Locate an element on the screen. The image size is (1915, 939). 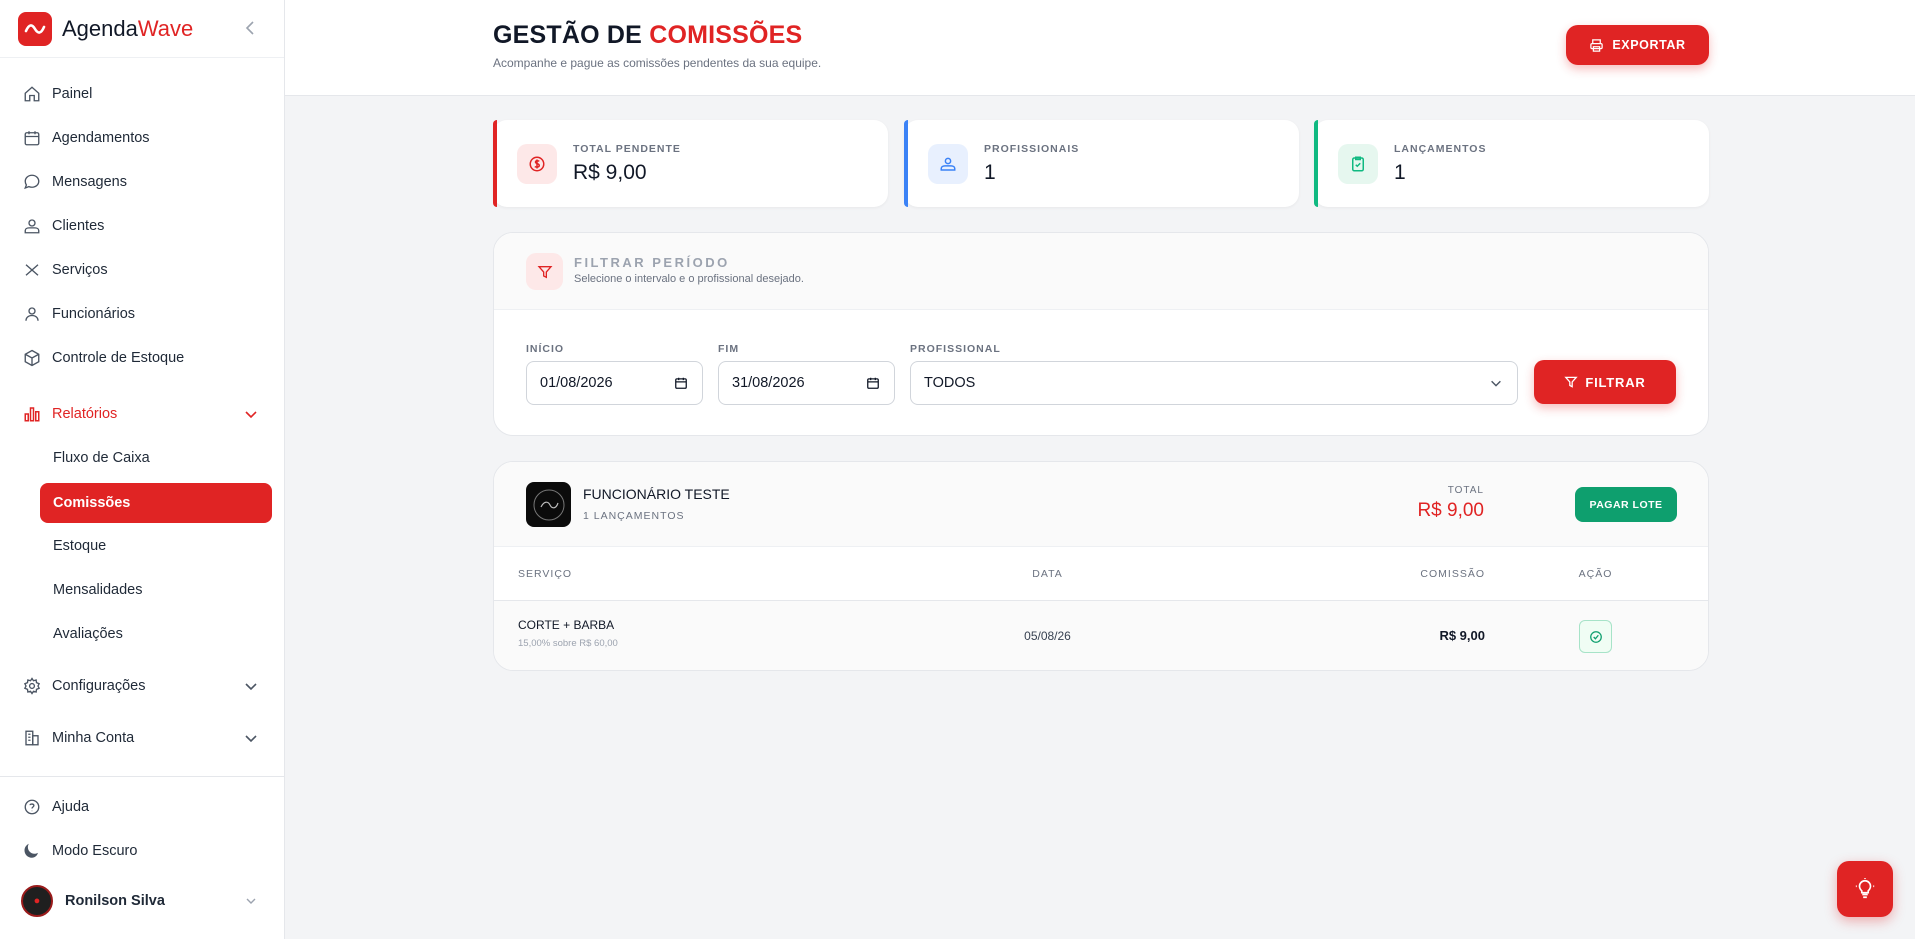
export-button: EXPORTAR is located at coordinates (1637, 45).